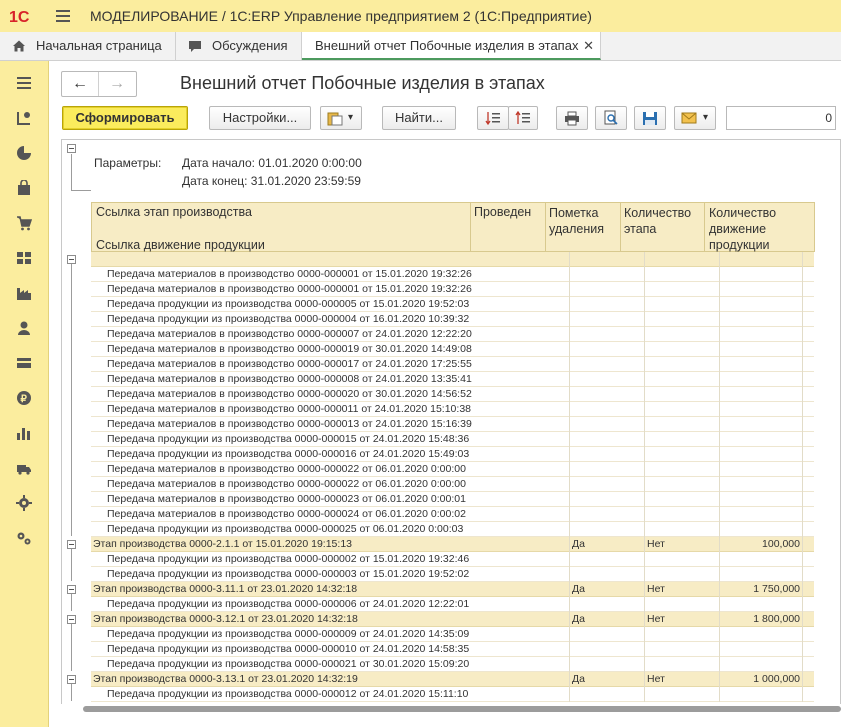 The width and height of the screenshot is (841, 727). Describe the element at coordinates (88, 46) in the screenshot. I see `tab-home: Начальная страница` at that location.